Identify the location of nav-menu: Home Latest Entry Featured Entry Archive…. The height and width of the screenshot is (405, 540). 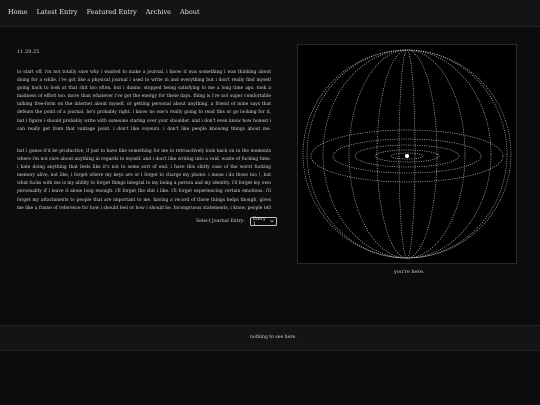
(108, 12).